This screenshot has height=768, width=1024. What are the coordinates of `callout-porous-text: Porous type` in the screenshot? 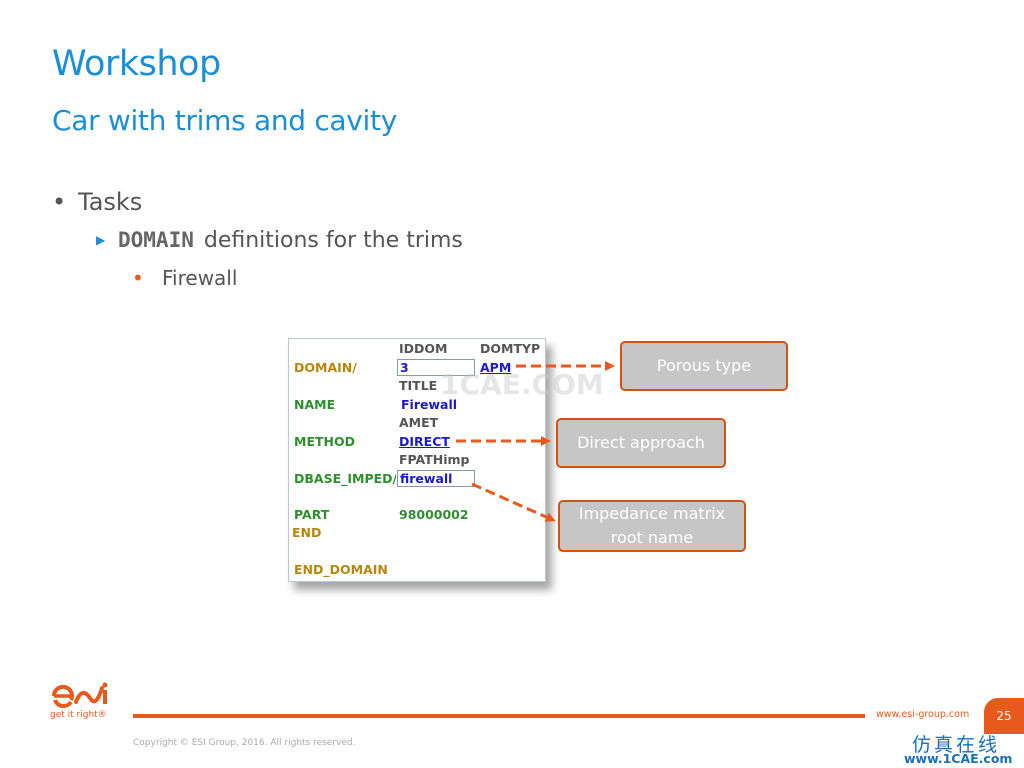 It's located at (704, 365).